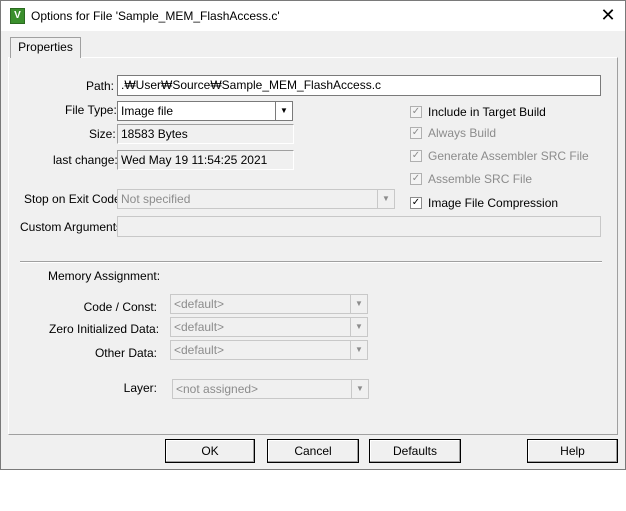  What do you see at coordinates (462, 133) in the screenshot?
I see `always-build-label: Always Build` at bounding box center [462, 133].